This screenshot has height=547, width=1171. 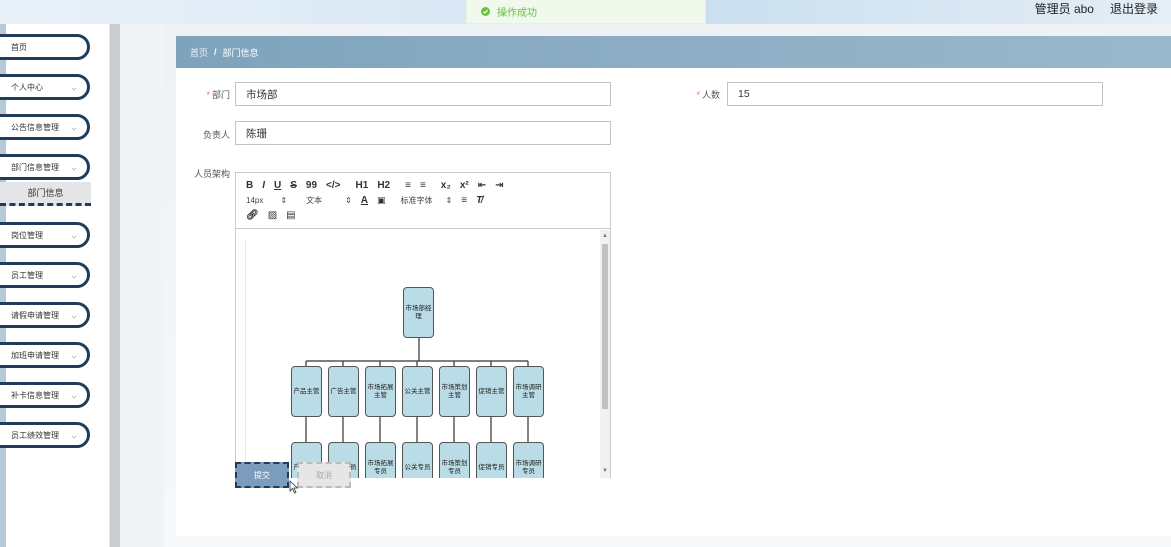 What do you see at coordinates (218, 95) in the screenshot?
I see `dept-label: * 部门` at bounding box center [218, 95].